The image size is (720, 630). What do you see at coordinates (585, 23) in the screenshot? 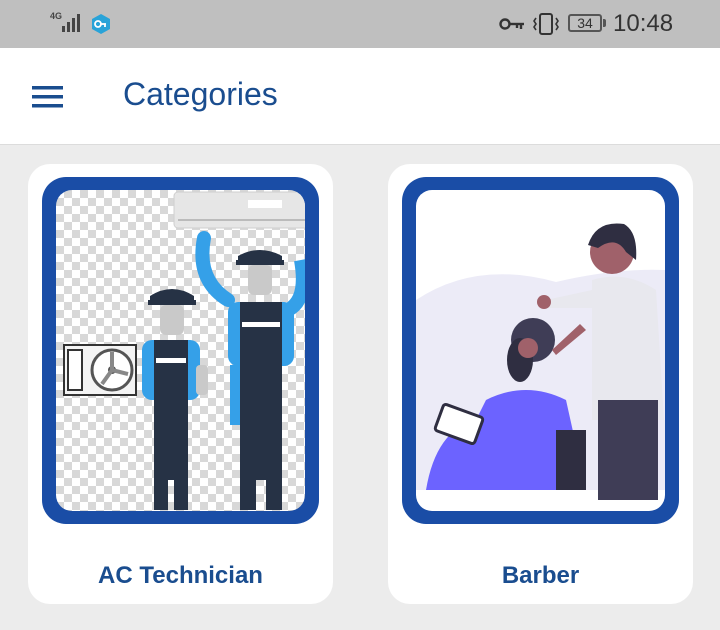
I see `battery-icon: 34` at bounding box center [585, 23].